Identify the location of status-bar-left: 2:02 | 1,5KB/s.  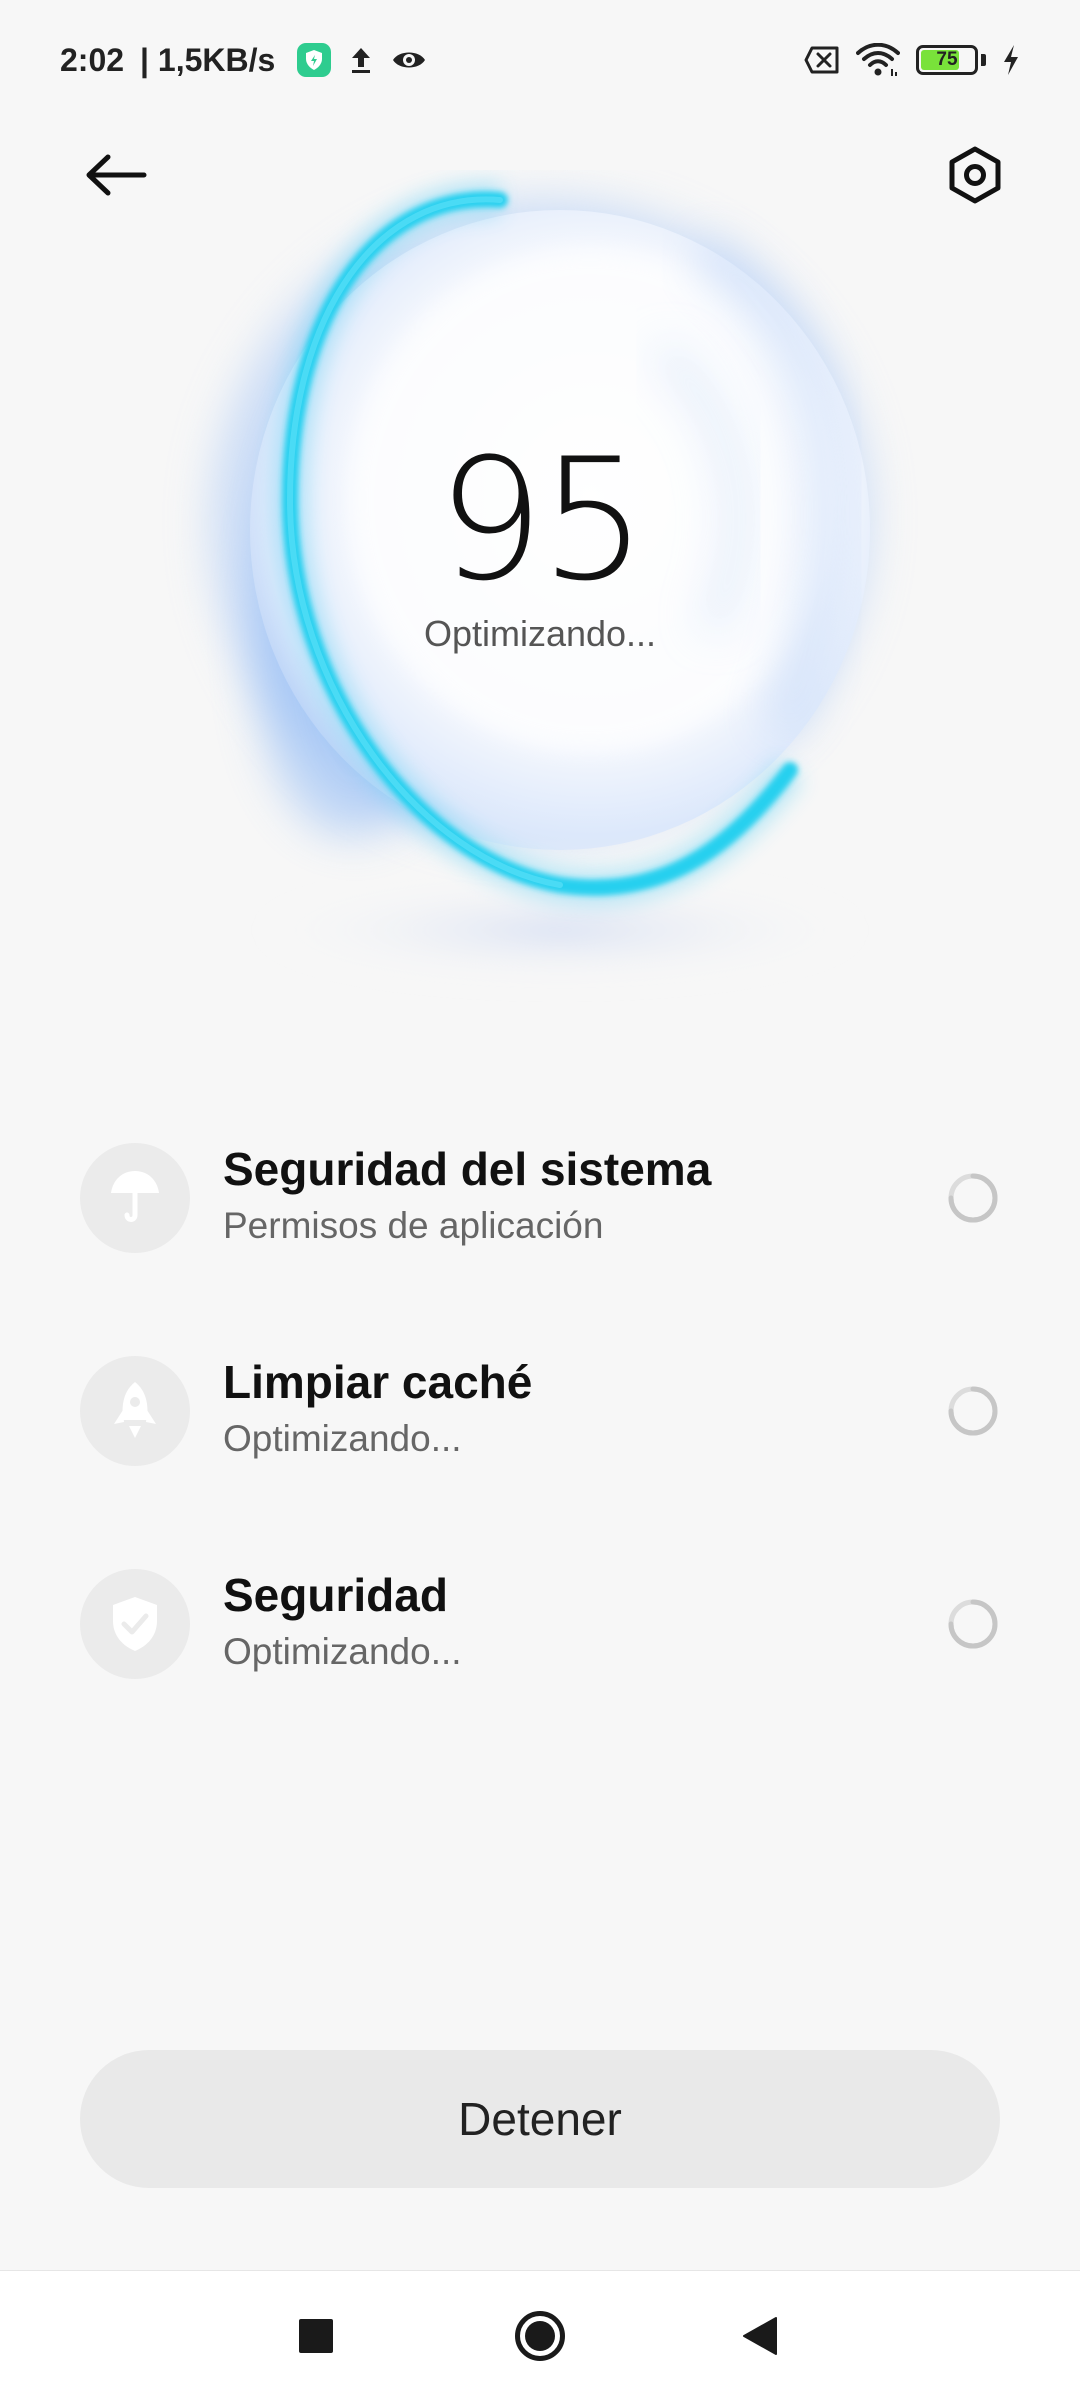
(243, 60).